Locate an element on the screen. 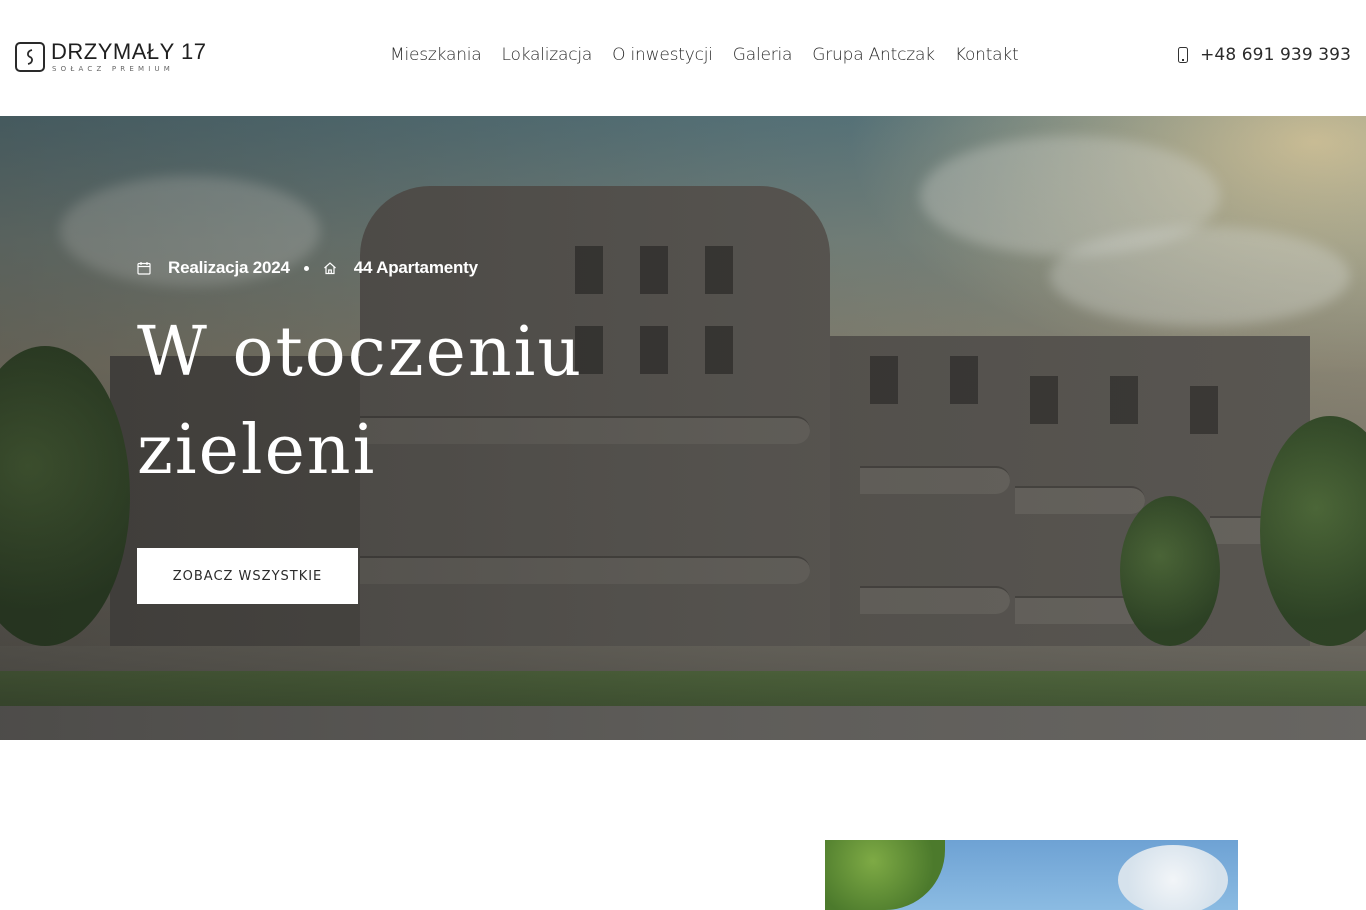 Image resolution: width=1366 pixels, height=910 pixels. meta-separator is located at coordinates (306, 268).